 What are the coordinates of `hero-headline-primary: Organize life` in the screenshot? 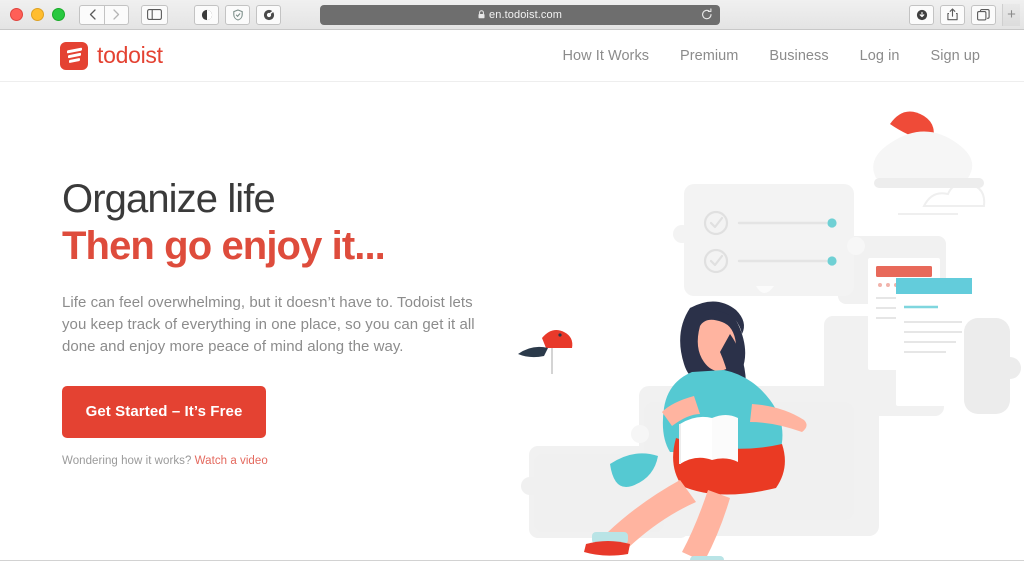 It's located at (169, 199).